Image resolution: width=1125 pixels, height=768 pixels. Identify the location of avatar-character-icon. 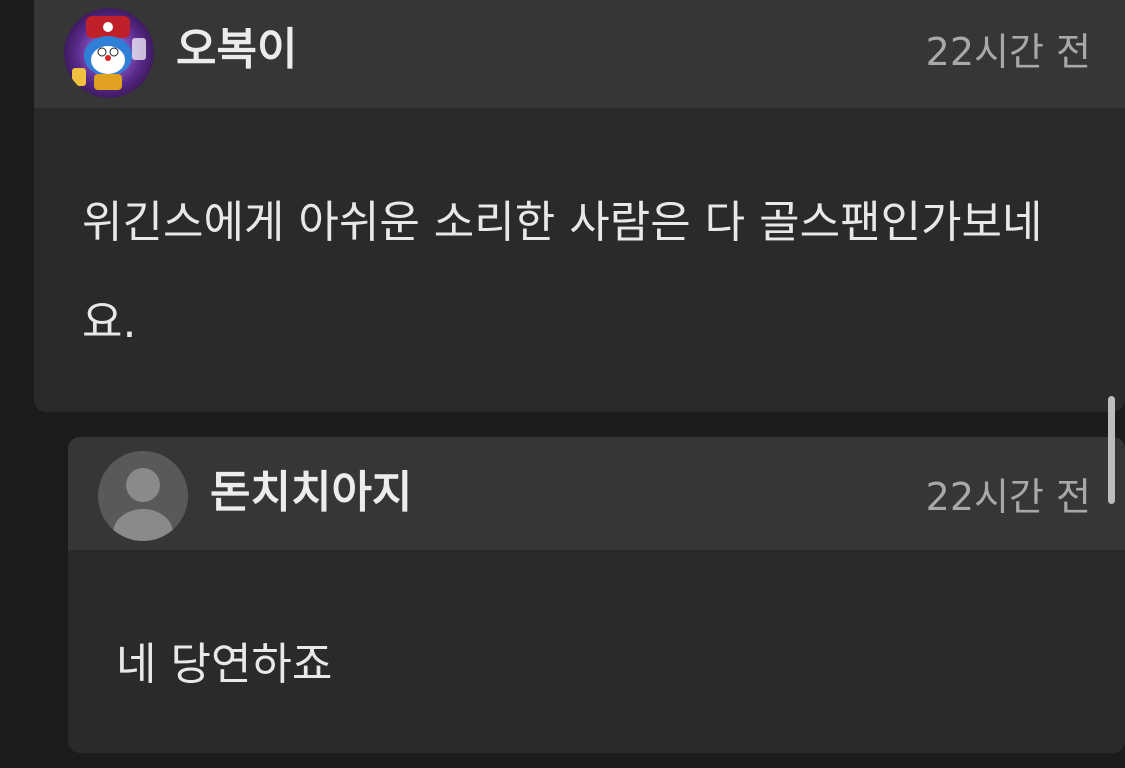
(109, 53).